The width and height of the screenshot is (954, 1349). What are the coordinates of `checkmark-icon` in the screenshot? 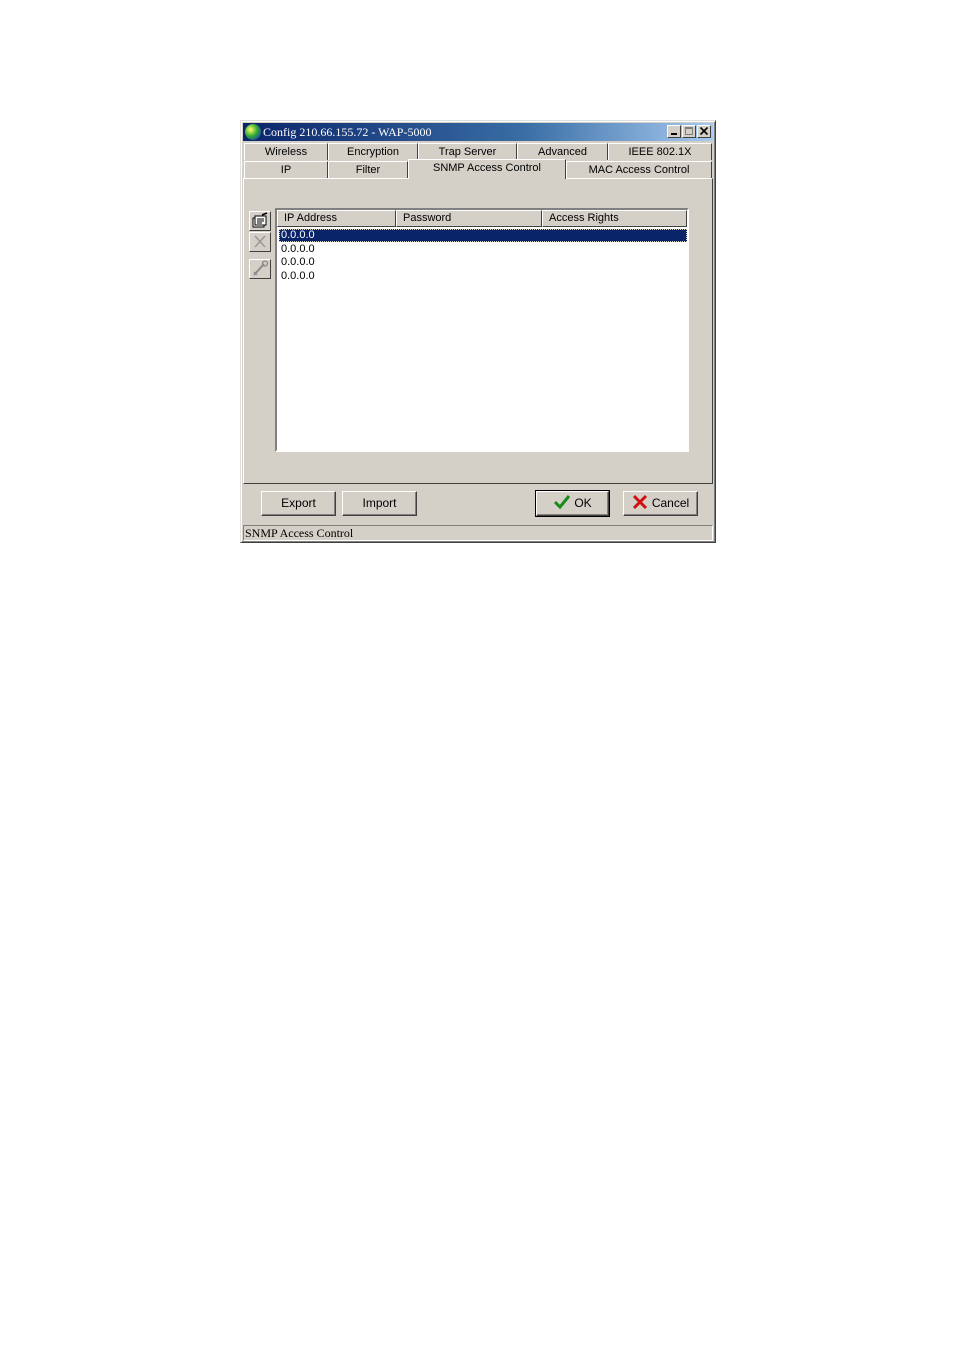 It's located at (562, 502).